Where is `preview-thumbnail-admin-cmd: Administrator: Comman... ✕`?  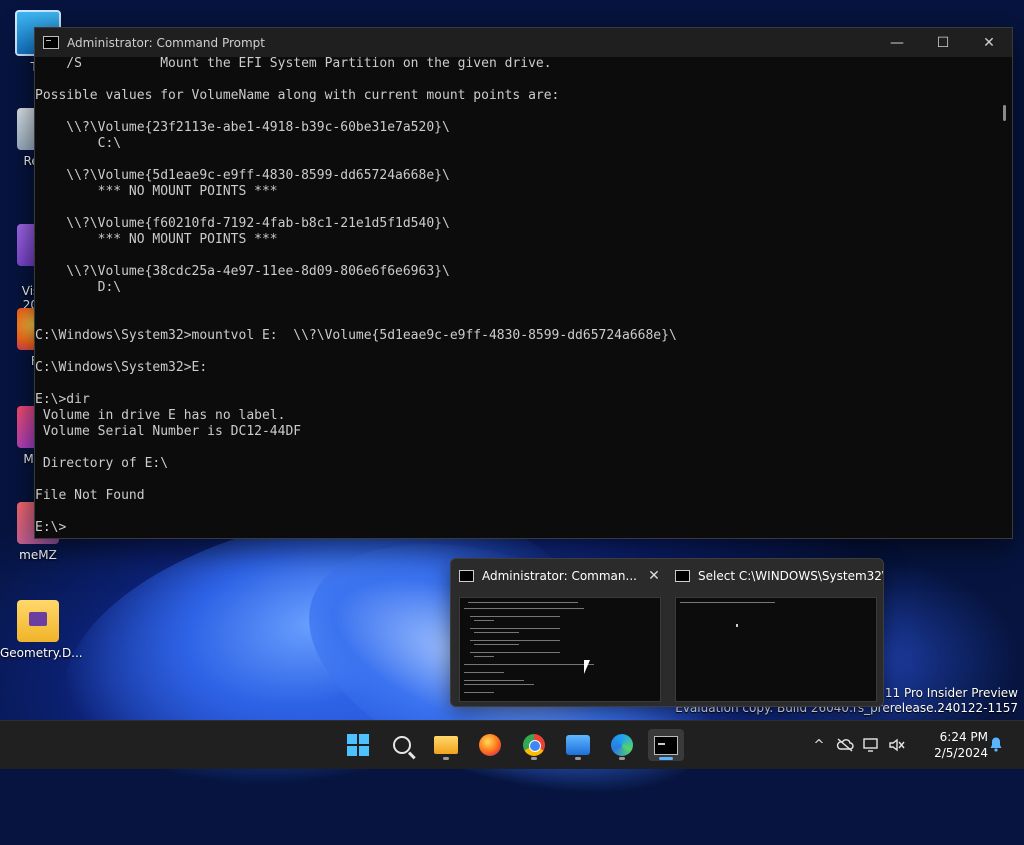
preview-thumbnail-admin-cmd: Administrator: Comman... ✕ is located at coordinates (560, 632).